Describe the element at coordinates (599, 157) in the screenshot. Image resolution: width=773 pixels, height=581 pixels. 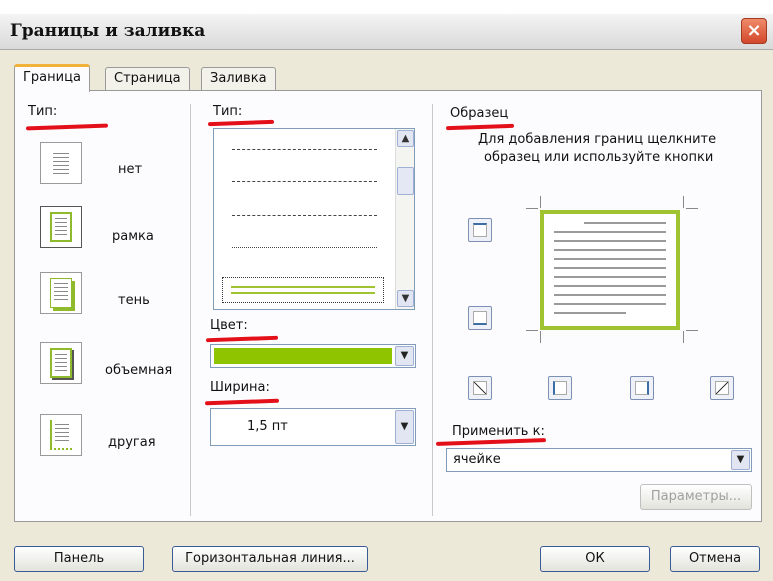
I see `preview-hint: образец или используйте кнопки` at that location.